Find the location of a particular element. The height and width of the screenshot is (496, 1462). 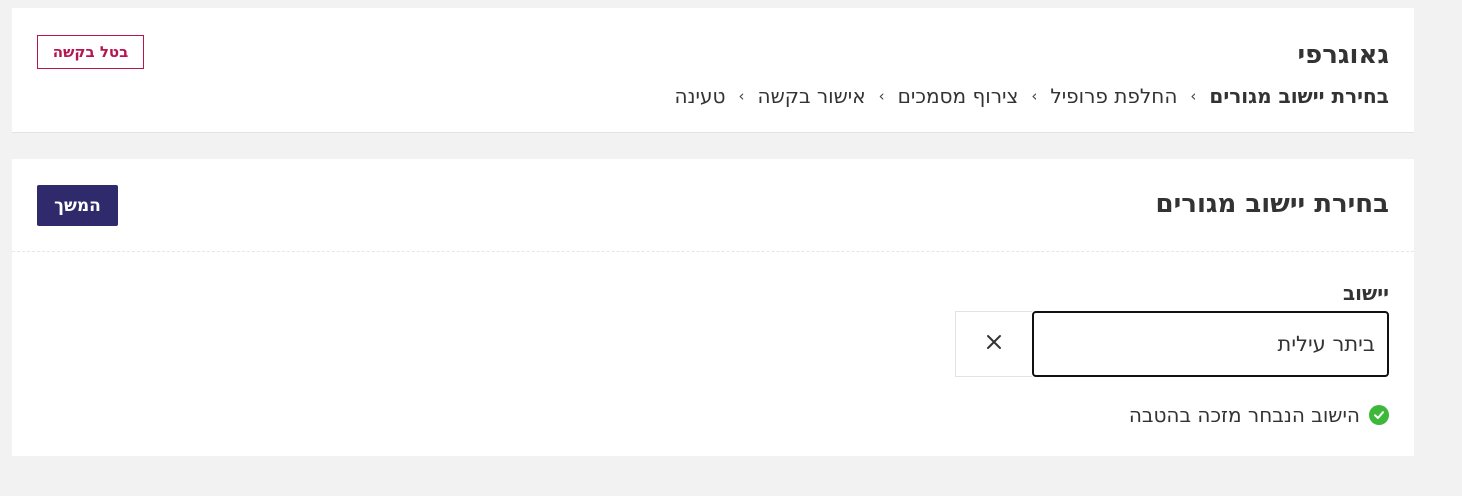

eligibility-text: הישוב הנבחר מזכה בהטבה is located at coordinates (1244, 415).